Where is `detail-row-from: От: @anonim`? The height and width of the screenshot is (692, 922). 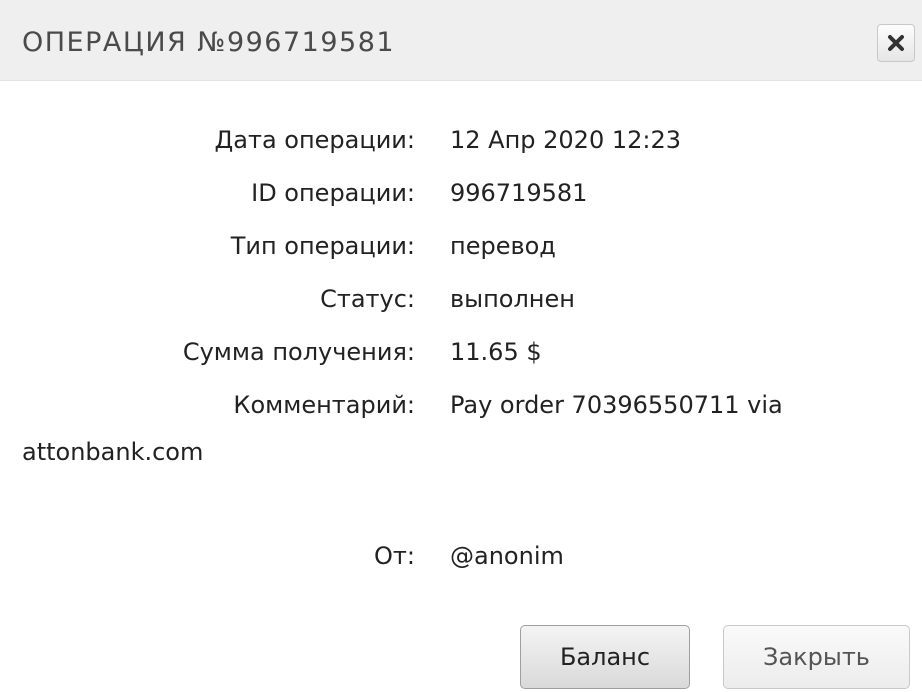
detail-row-from: От: @anonim is located at coordinates (461, 556).